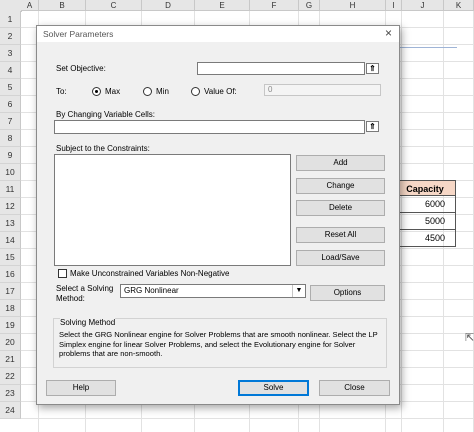 Image resolution: width=474 pixels, height=432 pixels. What do you see at coordinates (61, 91) in the screenshot?
I see `to-label: To:` at bounding box center [61, 91].